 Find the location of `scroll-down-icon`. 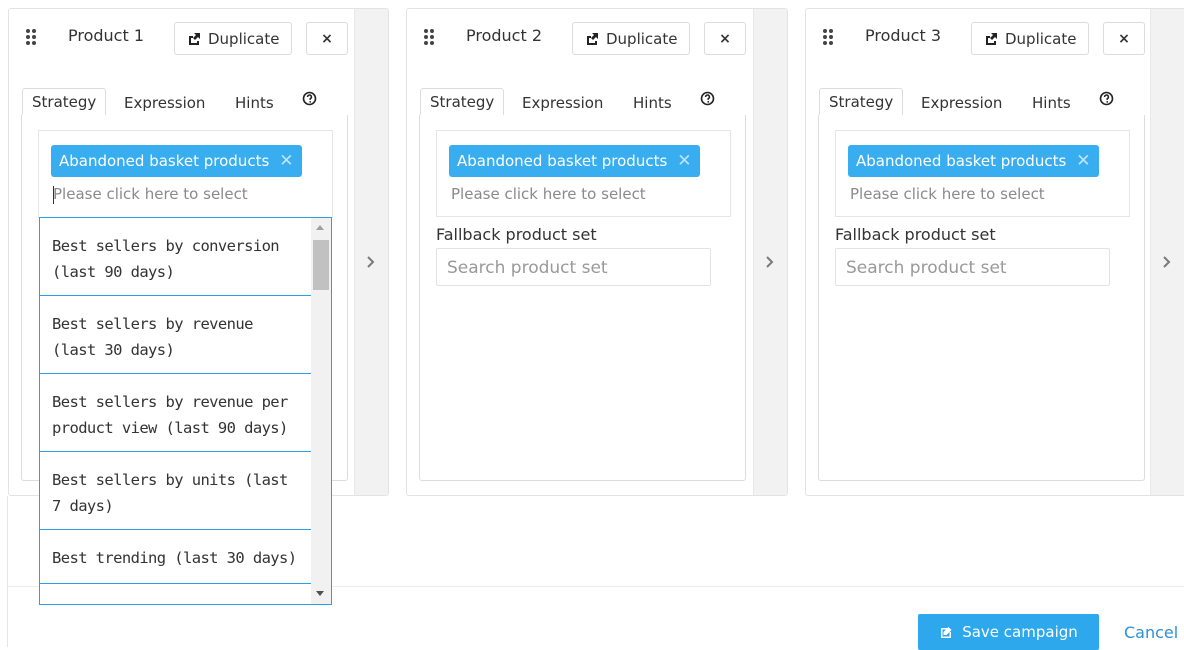

scroll-down-icon is located at coordinates (320, 593).